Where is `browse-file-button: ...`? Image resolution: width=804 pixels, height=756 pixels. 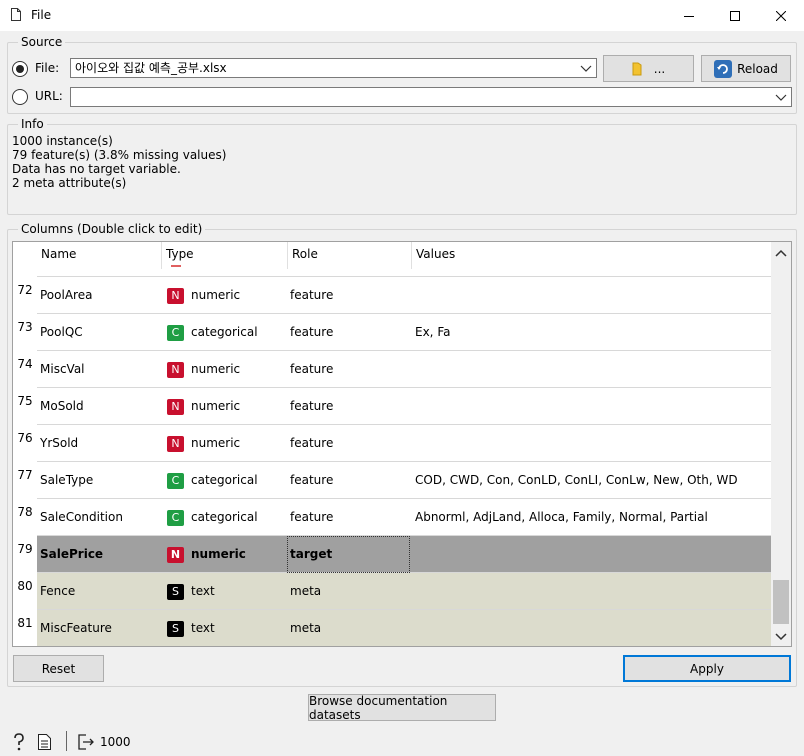 browse-file-button: ... is located at coordinates (648, 68).